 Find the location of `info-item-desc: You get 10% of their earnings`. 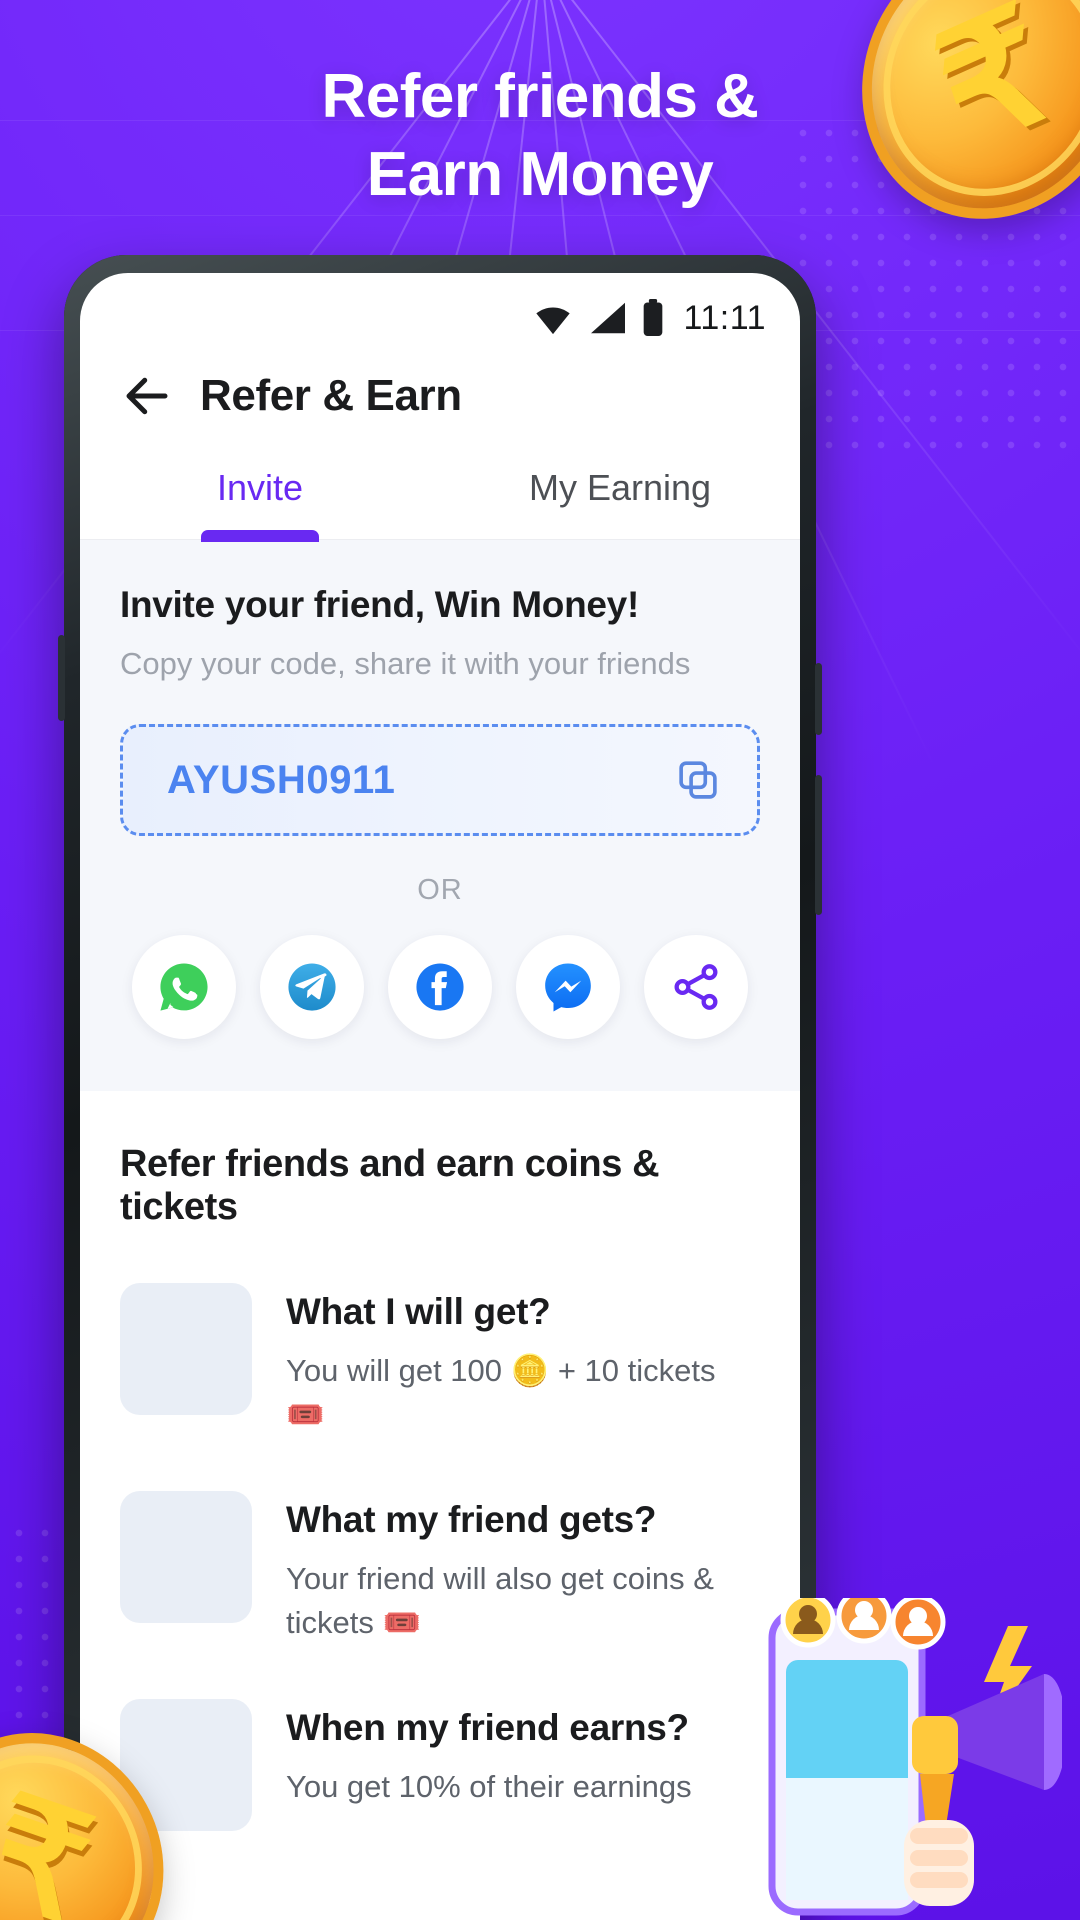

info-item-desc: You get 10% of their earnings is located at coordinates (489, 1787).